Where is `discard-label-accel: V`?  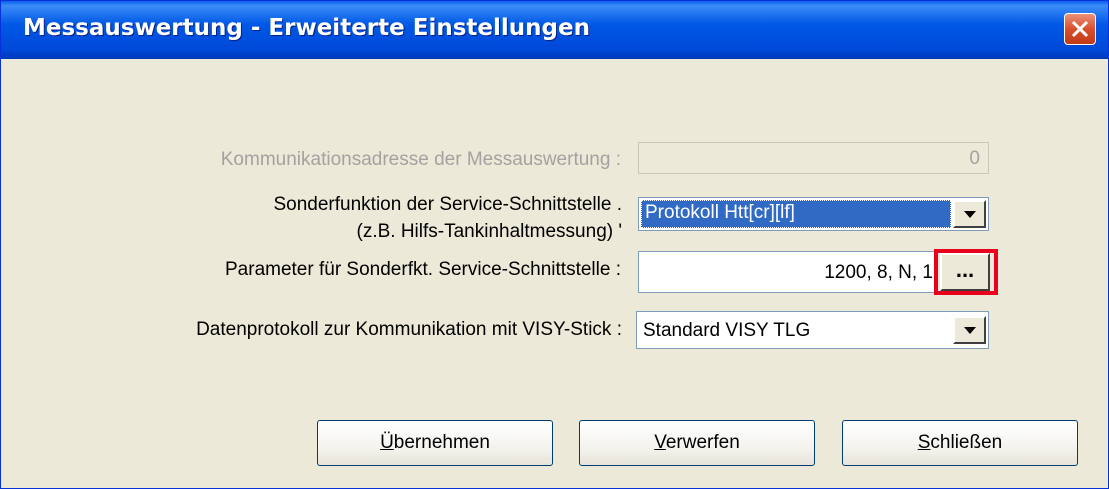
discard-label-accel: V is located at coordinates (660, 442).